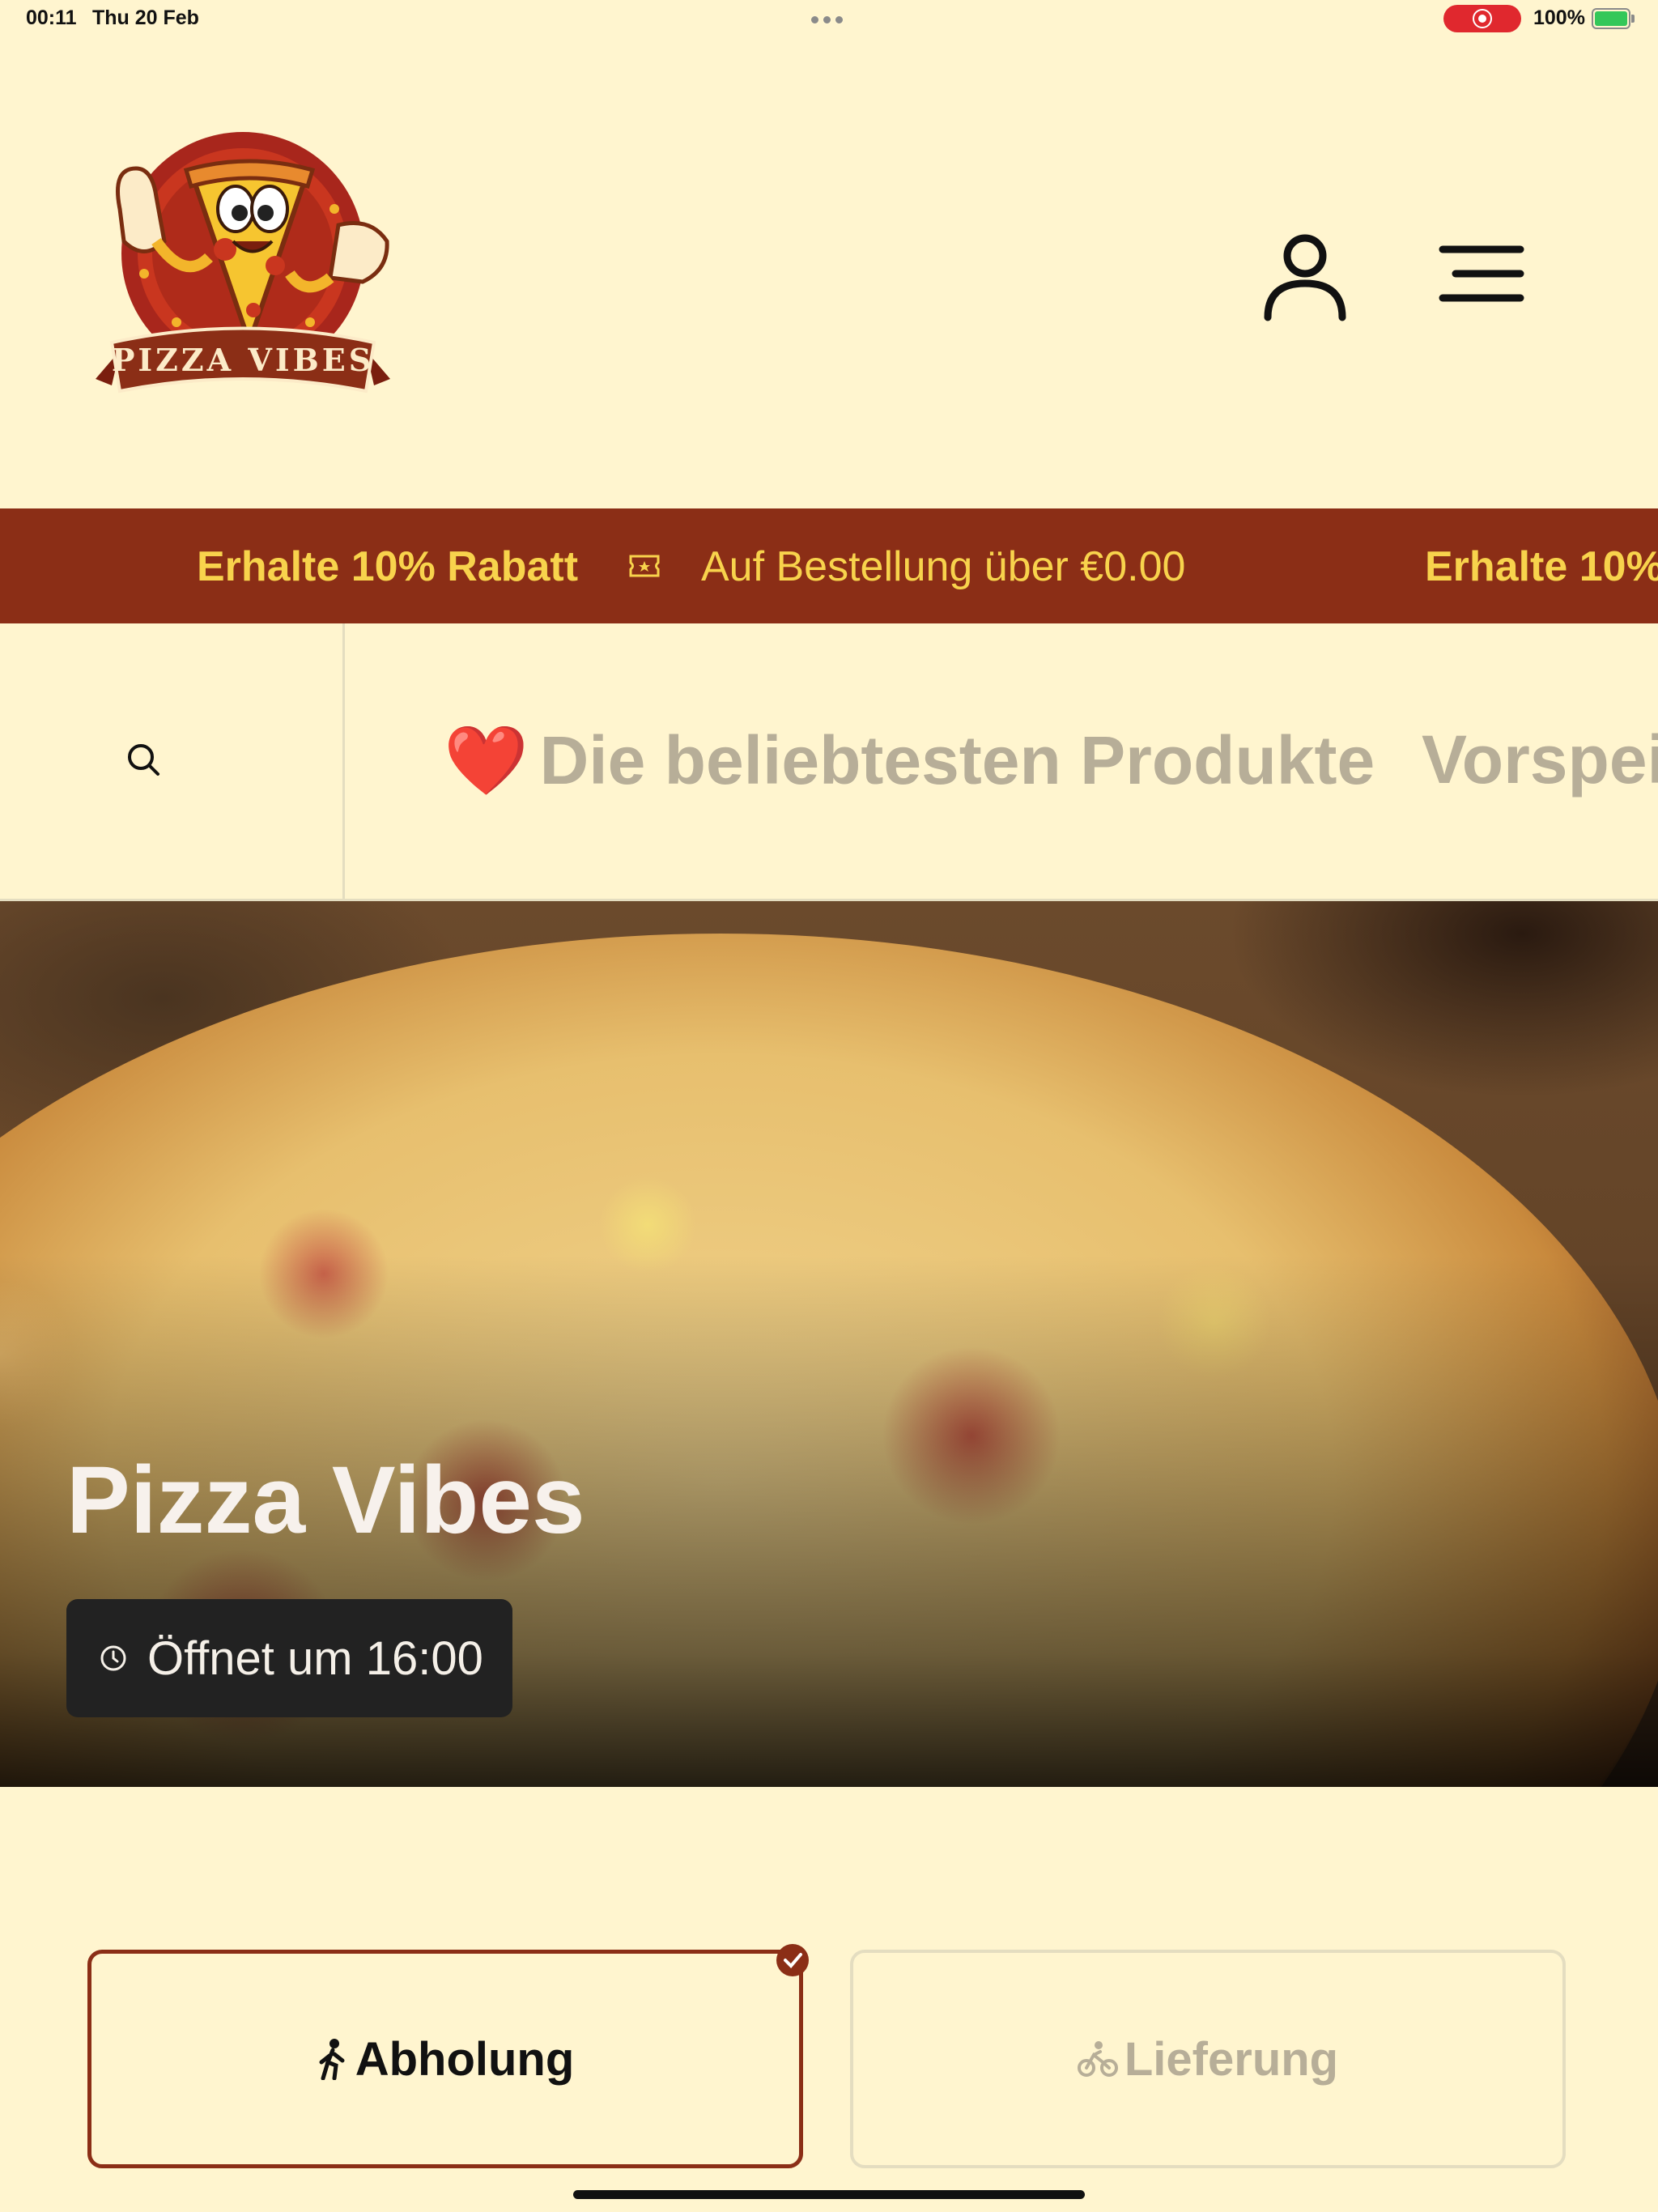 Image resolution: width=1658 pixels, height=2212 pixels. What do you see at coordinates (145, 18) in the screenshot?
I see `status-date: Thu 20 Feb` at bounding box center [145, 18].